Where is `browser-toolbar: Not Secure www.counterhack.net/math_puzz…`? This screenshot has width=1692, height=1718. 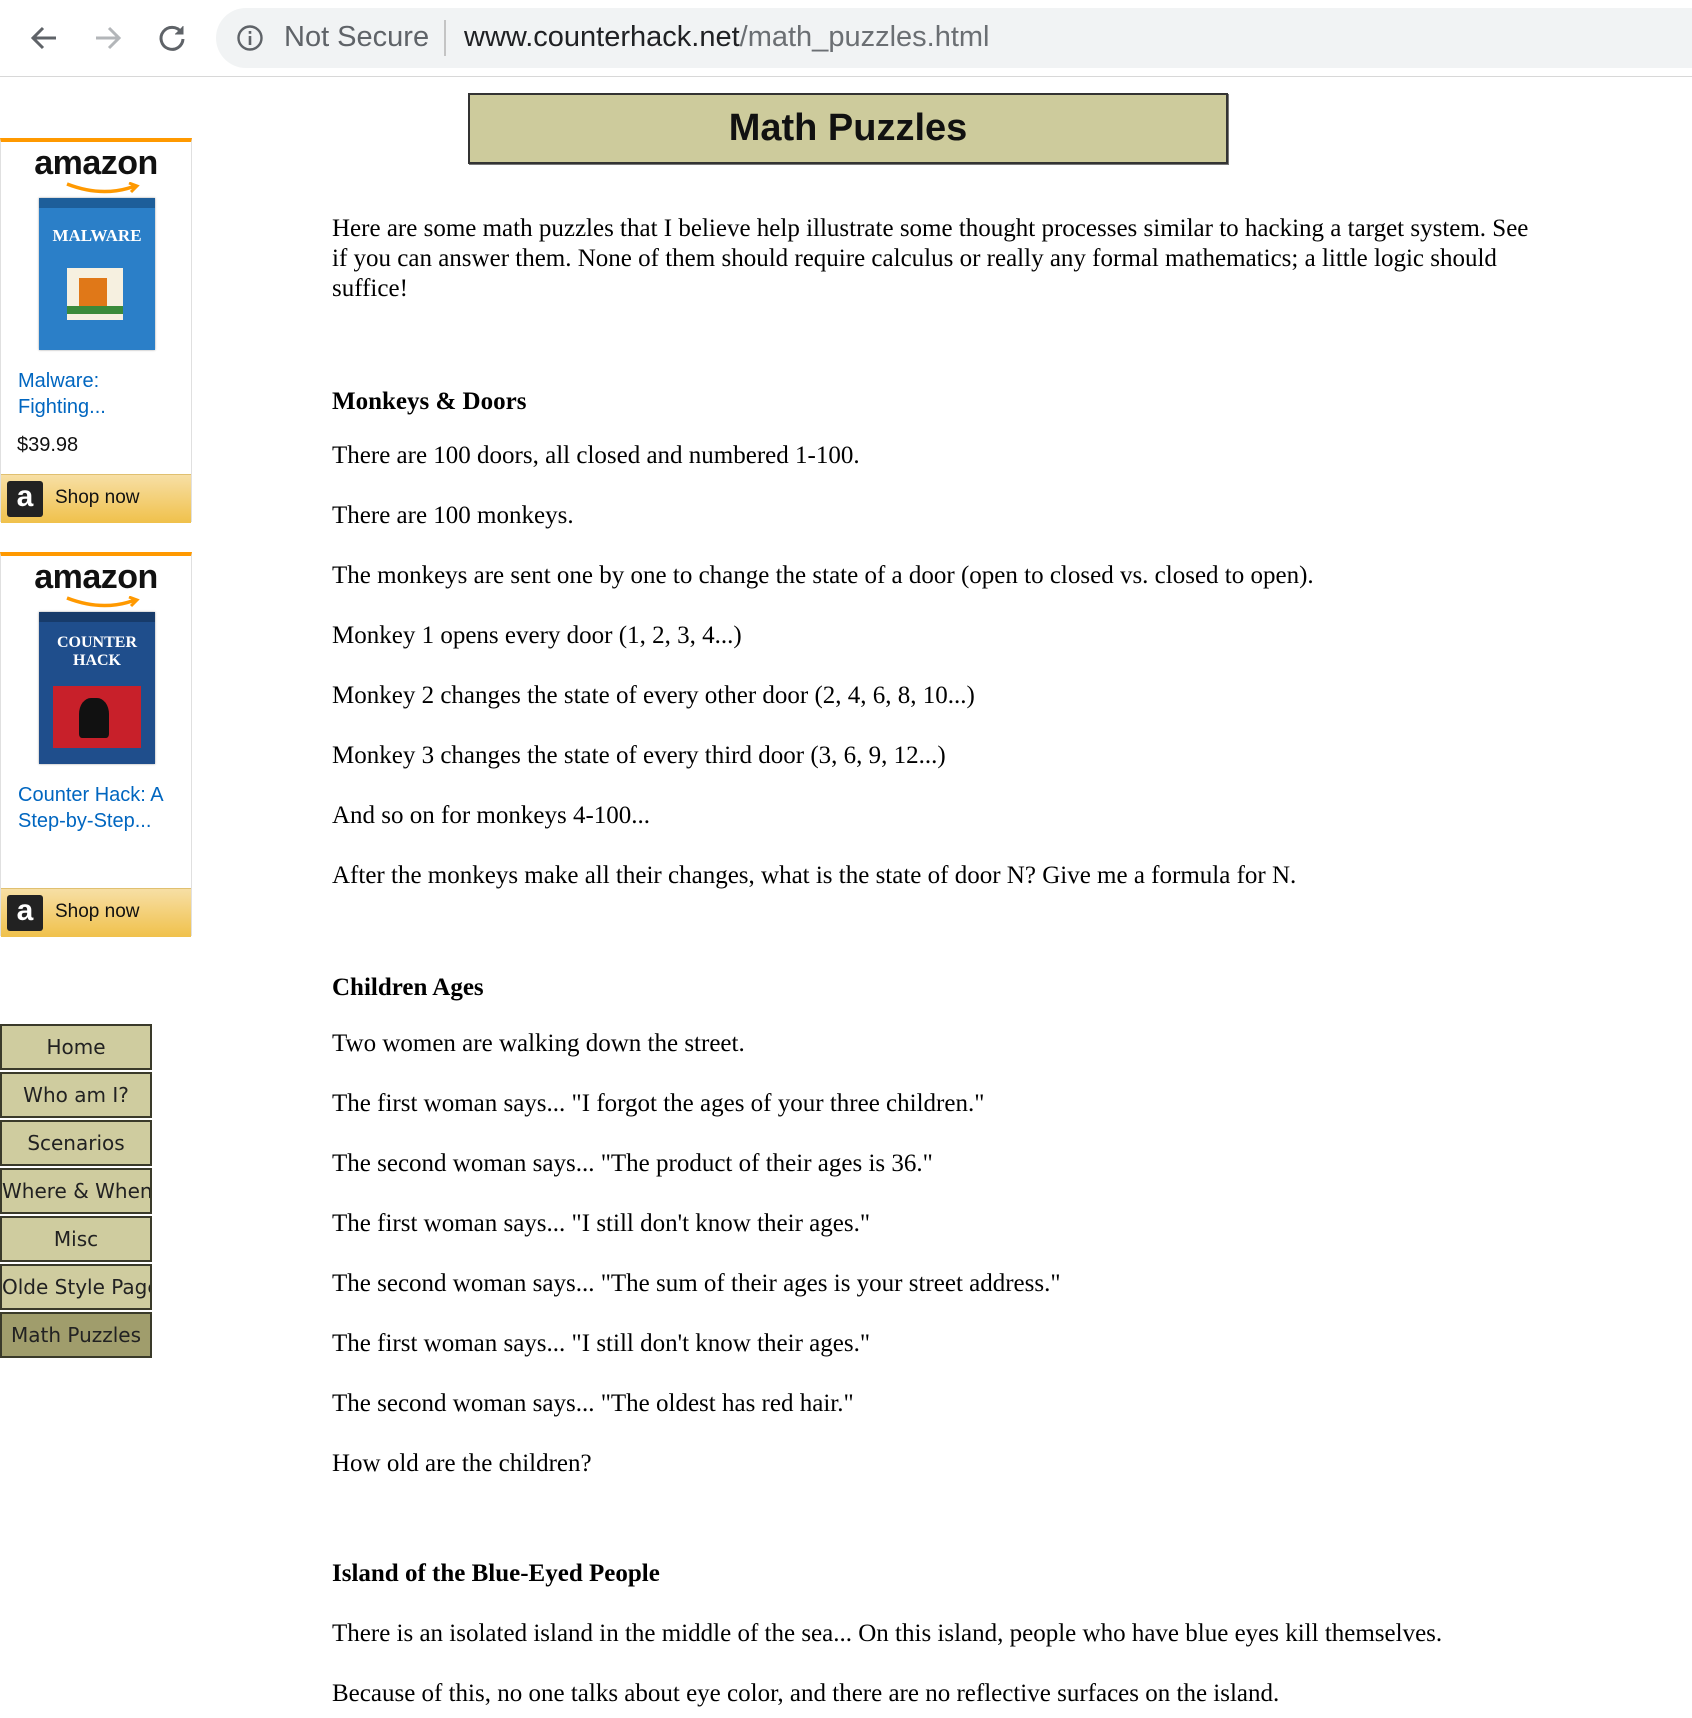
browser-toolbar: Not Secure www.counterhack.net/math_puzz… is located at coordinates (846, 38).